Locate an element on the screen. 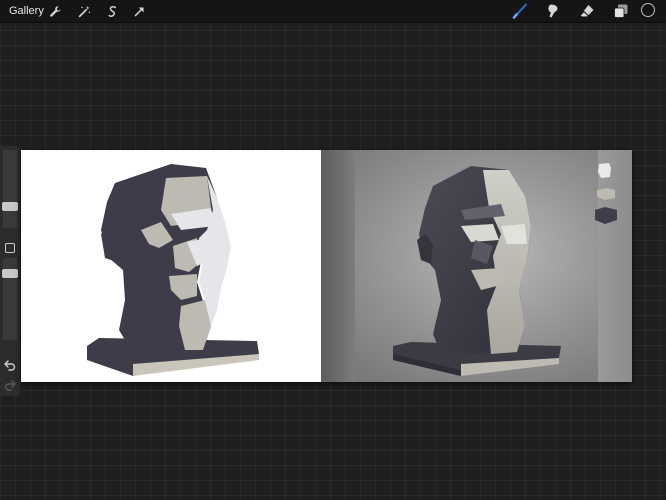  left-sidebar is located at coordinates (10, 271).